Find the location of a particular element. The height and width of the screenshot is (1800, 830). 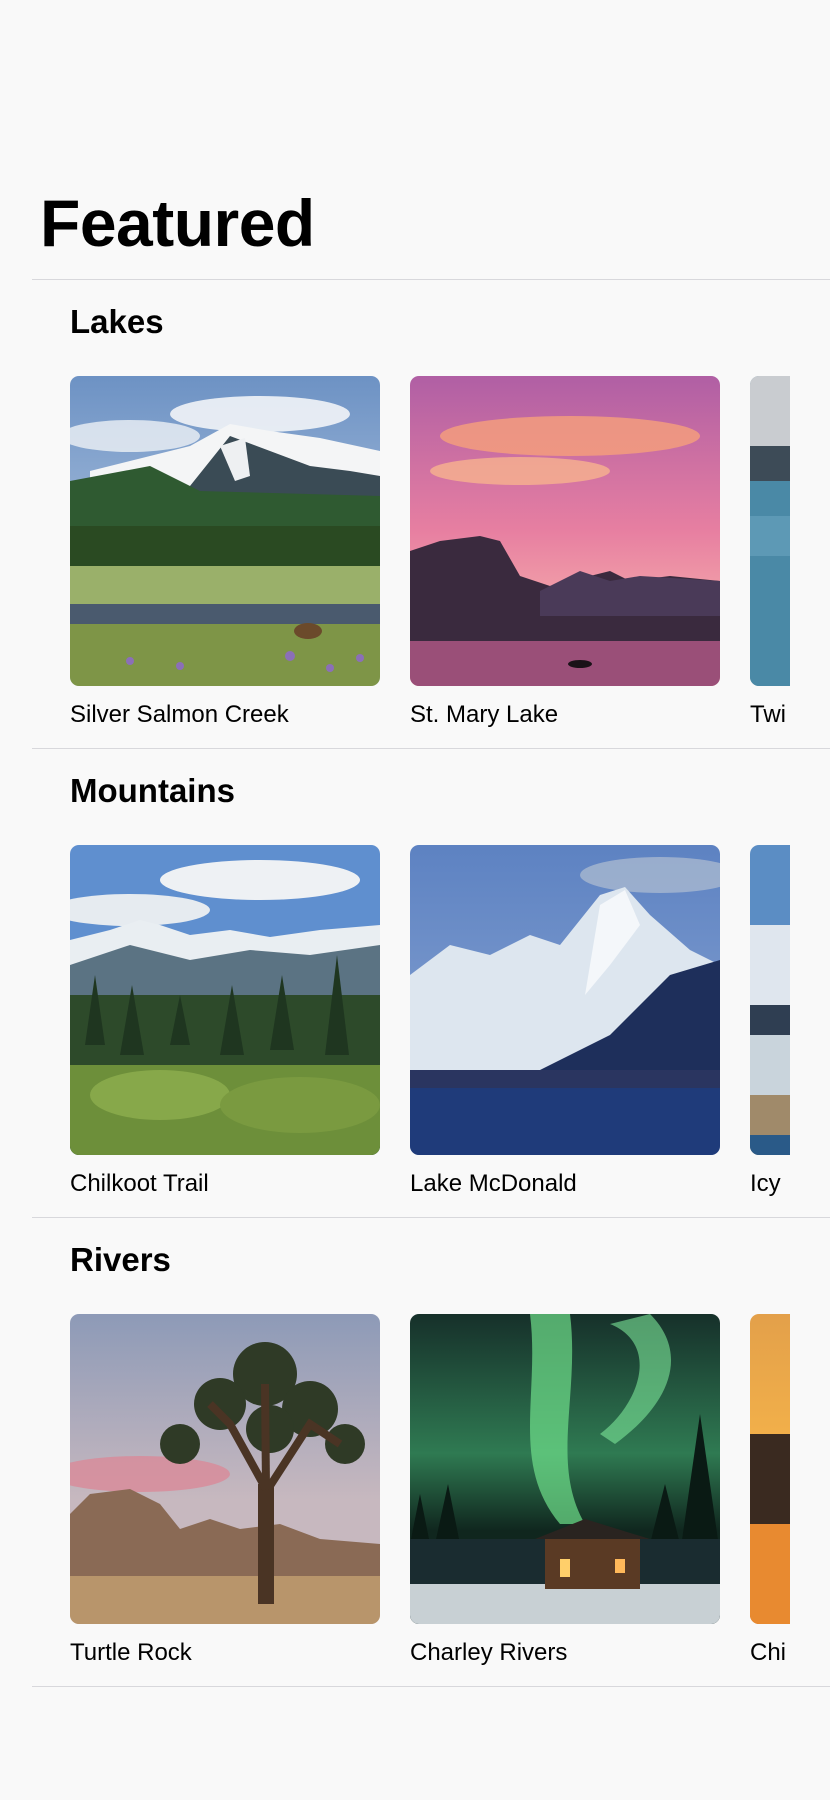

landmark-name: Icy is located at coordinates (765, 1183).